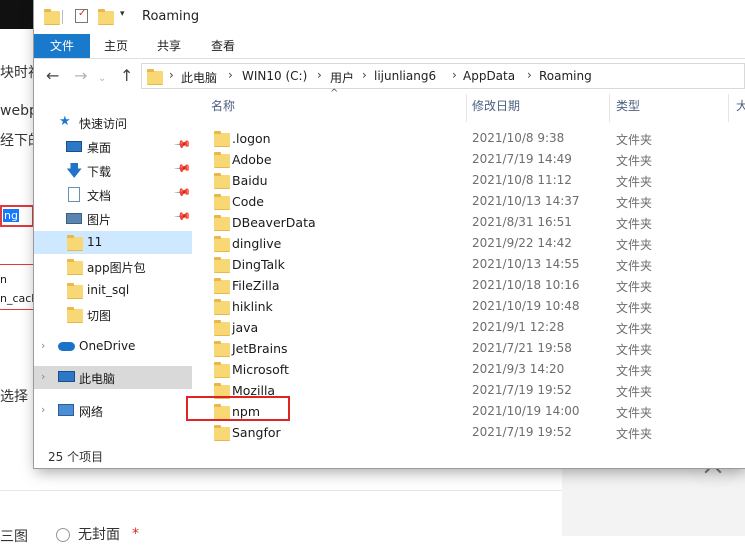 Image resolution: width=745 pixels, height=546 pixels. What do you see at coordinates (628, 108) in the screenshot?
I see `column-header-type: 类型` at bounding box center [628, 108].